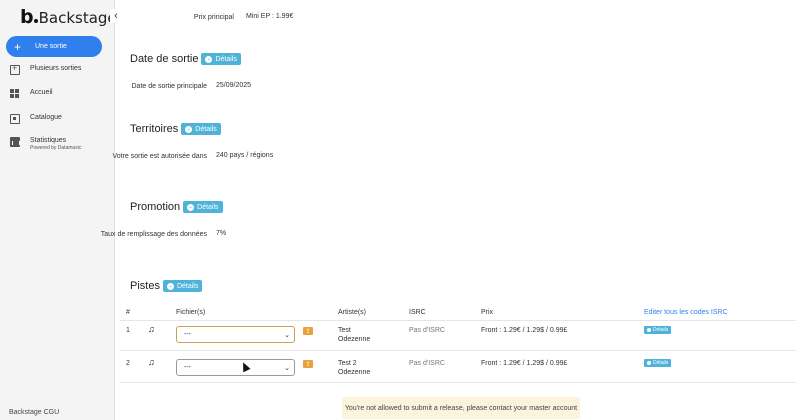 Image resolution: width=800 pixels, height=420 pixels. Describe the element at coordinates (155, 207) in the screenshot. I see `section-title: Promotion` at that location.